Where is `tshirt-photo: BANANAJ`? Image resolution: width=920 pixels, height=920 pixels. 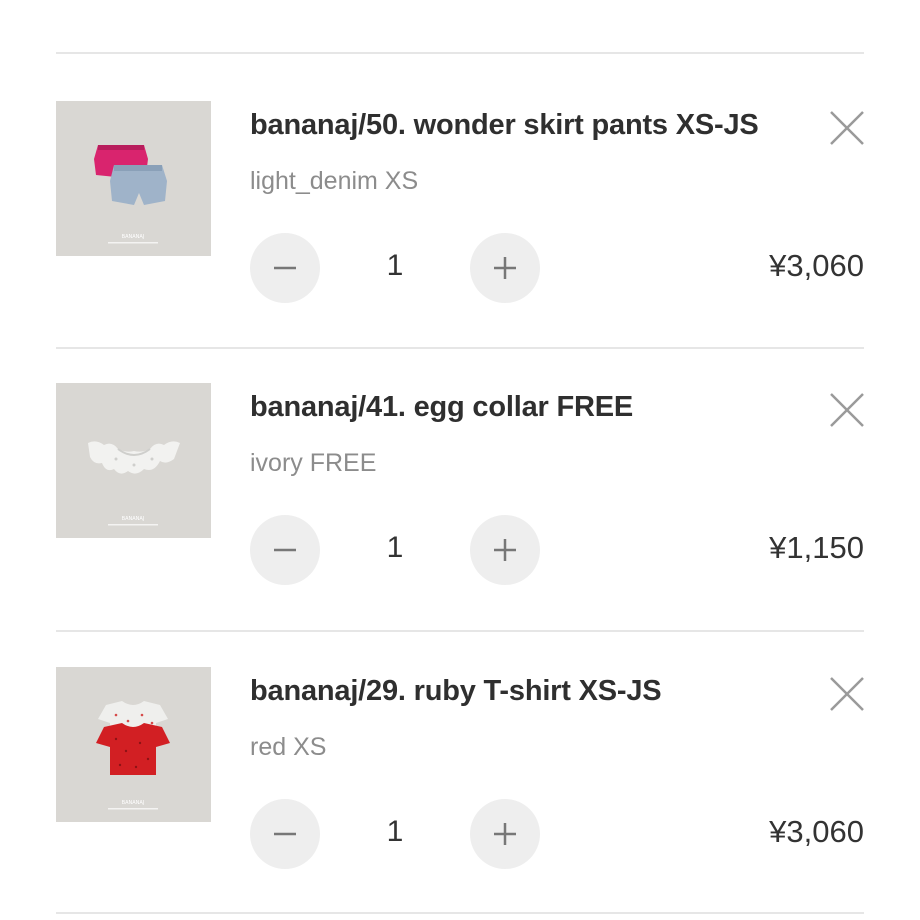
tshirt-photo: BANANAJ is located at coordinates (133, 744).